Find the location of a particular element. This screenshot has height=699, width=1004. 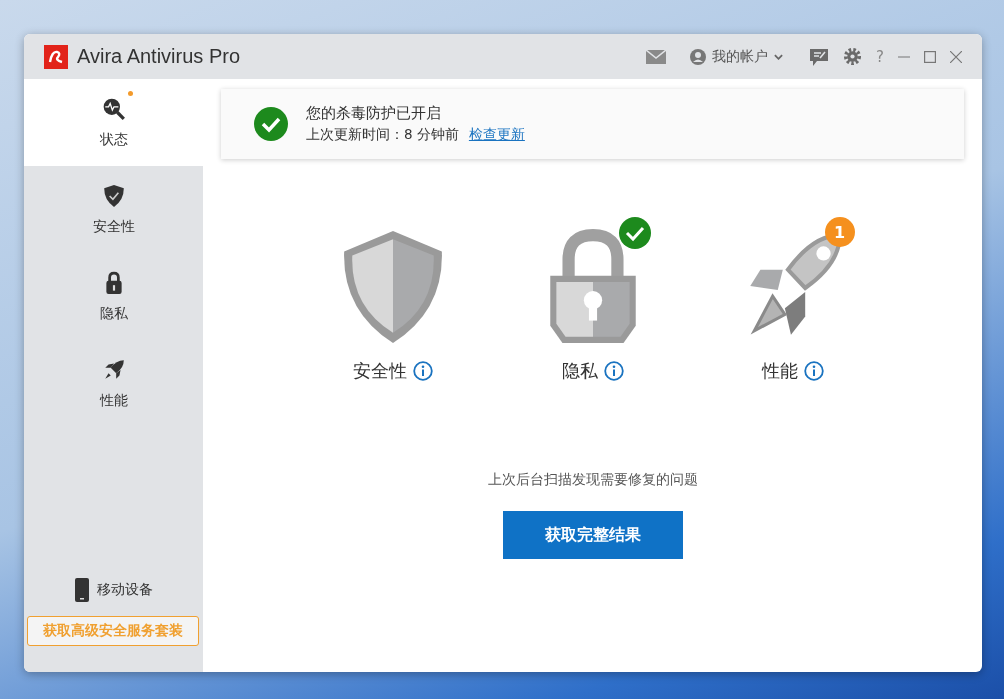

check-badge-icon is located at coordinates (634, 233).